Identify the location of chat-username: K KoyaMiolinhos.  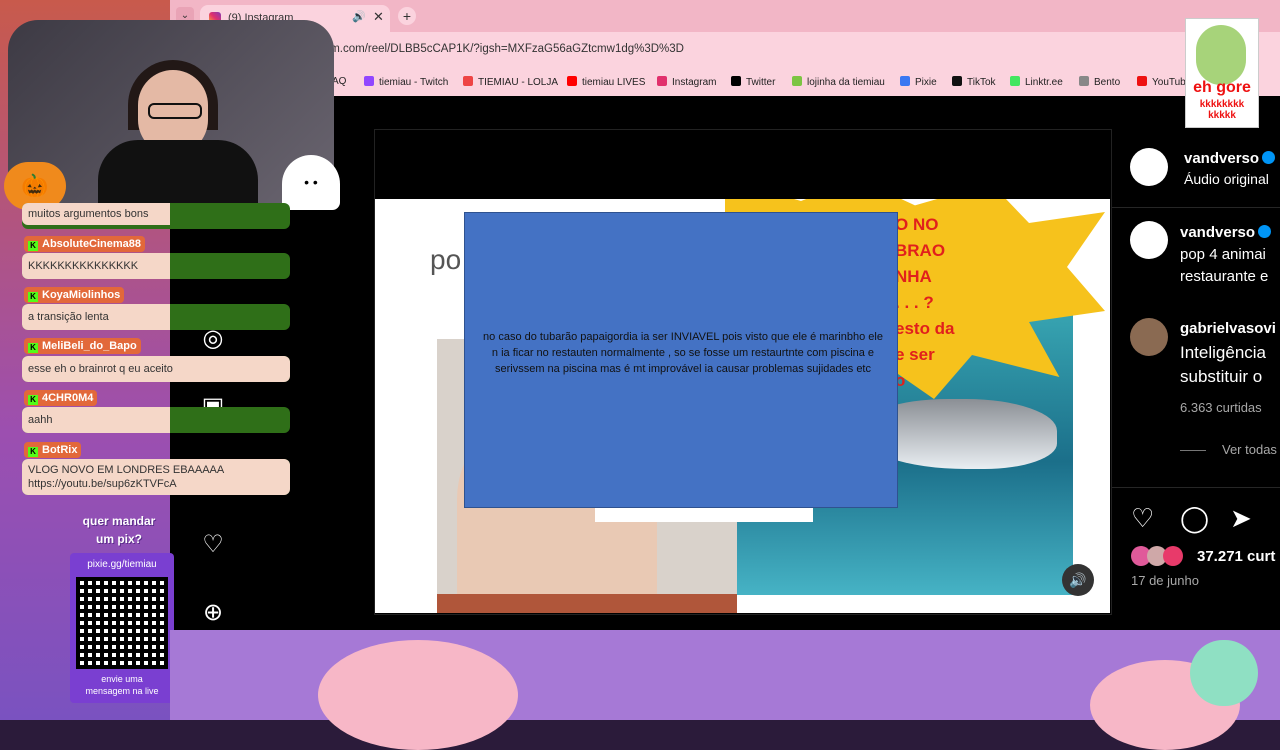
(74, 295).